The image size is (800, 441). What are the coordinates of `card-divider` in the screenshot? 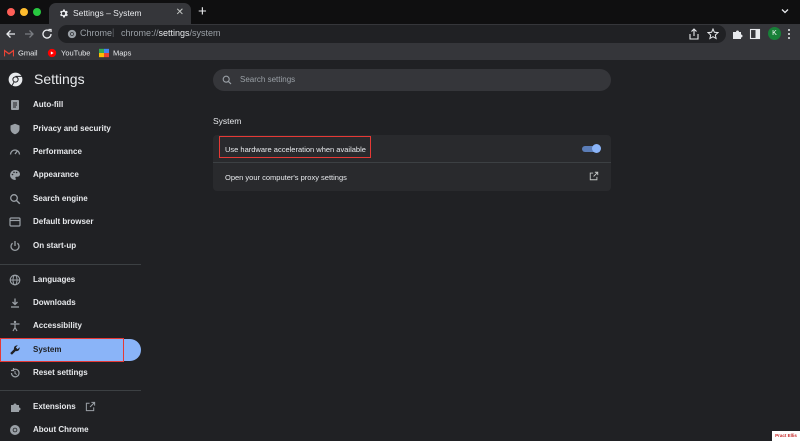 It's located at (412, 162).